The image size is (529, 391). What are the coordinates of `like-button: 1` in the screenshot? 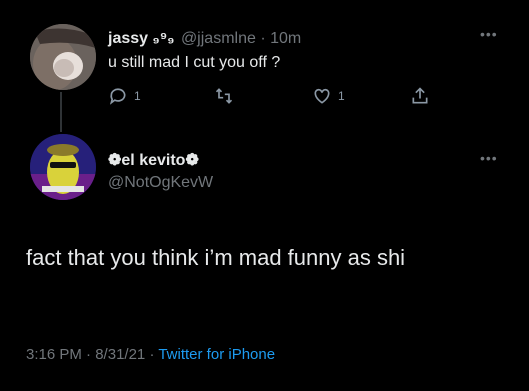 It's located at (328, 96).